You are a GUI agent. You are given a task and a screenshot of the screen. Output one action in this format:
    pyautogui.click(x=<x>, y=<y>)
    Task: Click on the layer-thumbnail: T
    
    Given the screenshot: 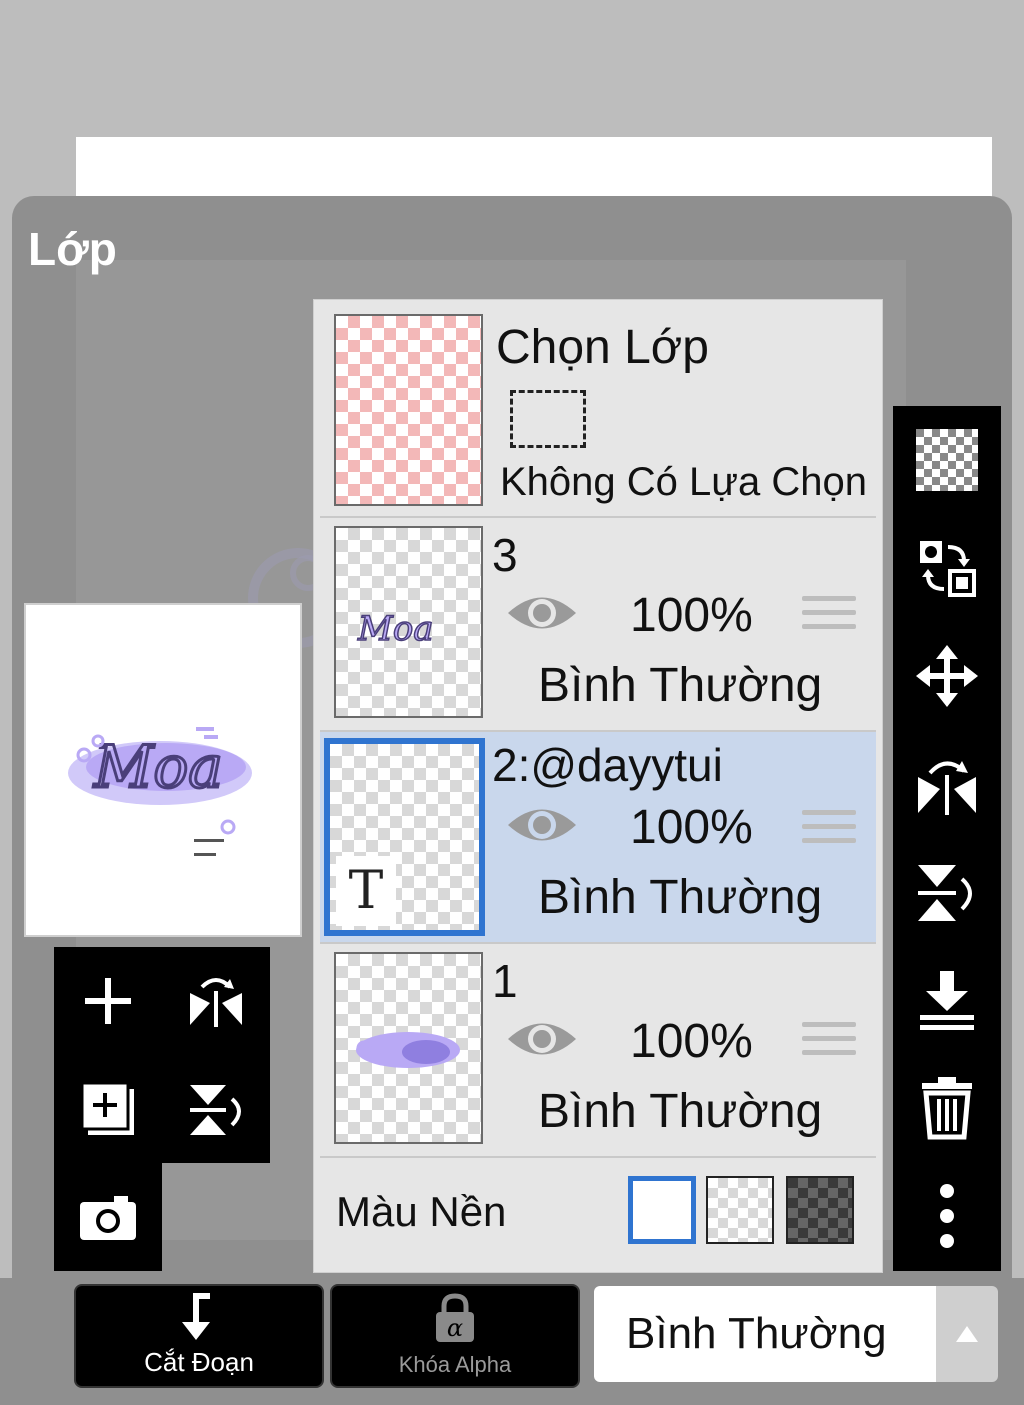 What is the action you would take?
    pyautogui.click(x=404, y=837)
    